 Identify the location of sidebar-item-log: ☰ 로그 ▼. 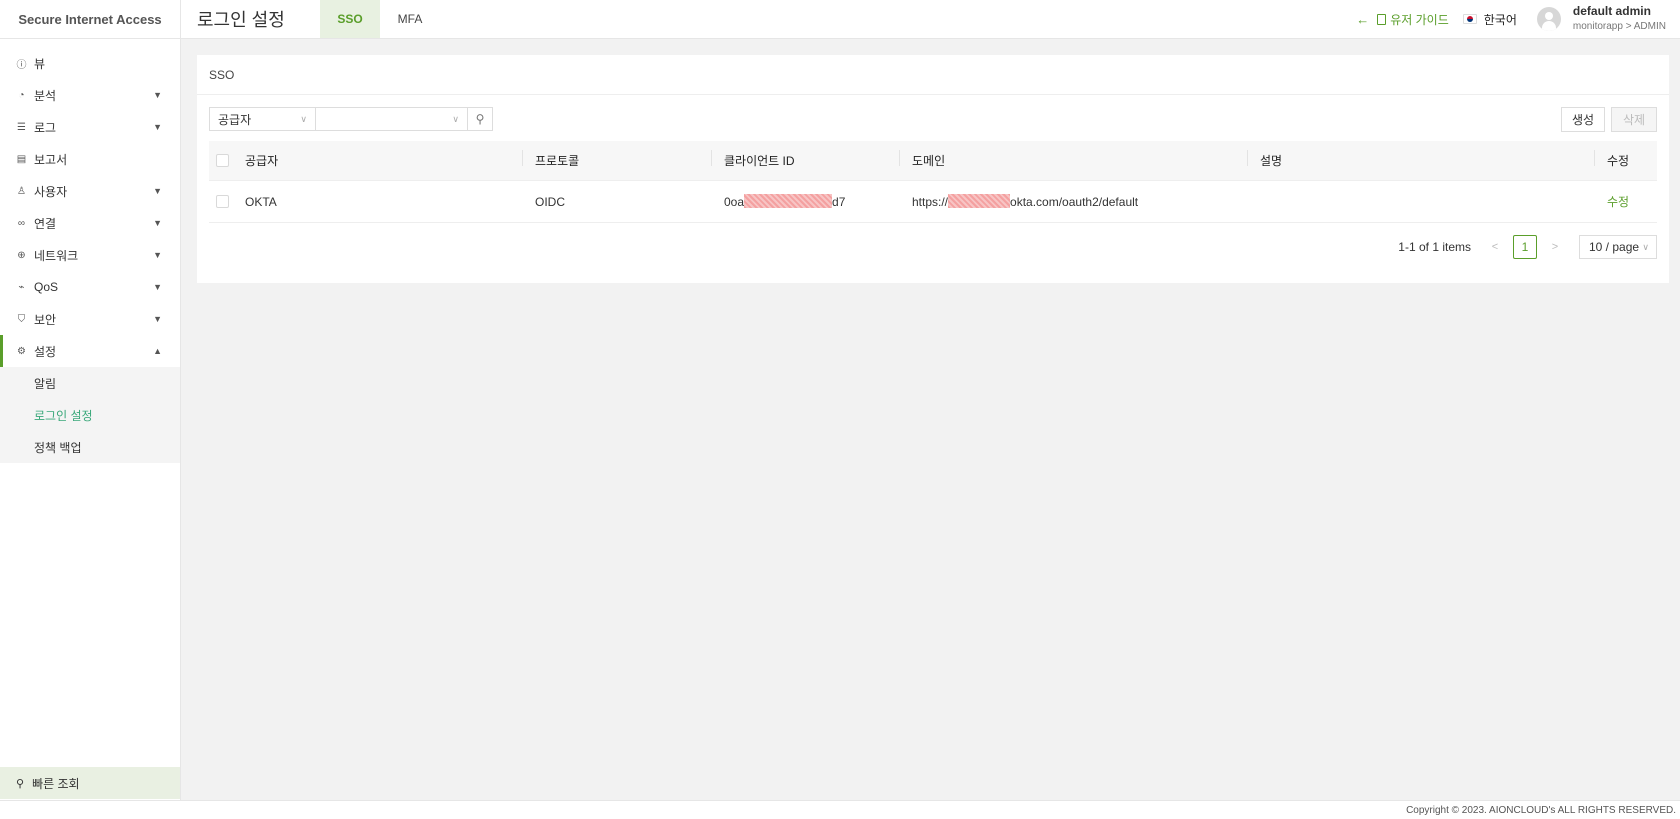
(90, 127).